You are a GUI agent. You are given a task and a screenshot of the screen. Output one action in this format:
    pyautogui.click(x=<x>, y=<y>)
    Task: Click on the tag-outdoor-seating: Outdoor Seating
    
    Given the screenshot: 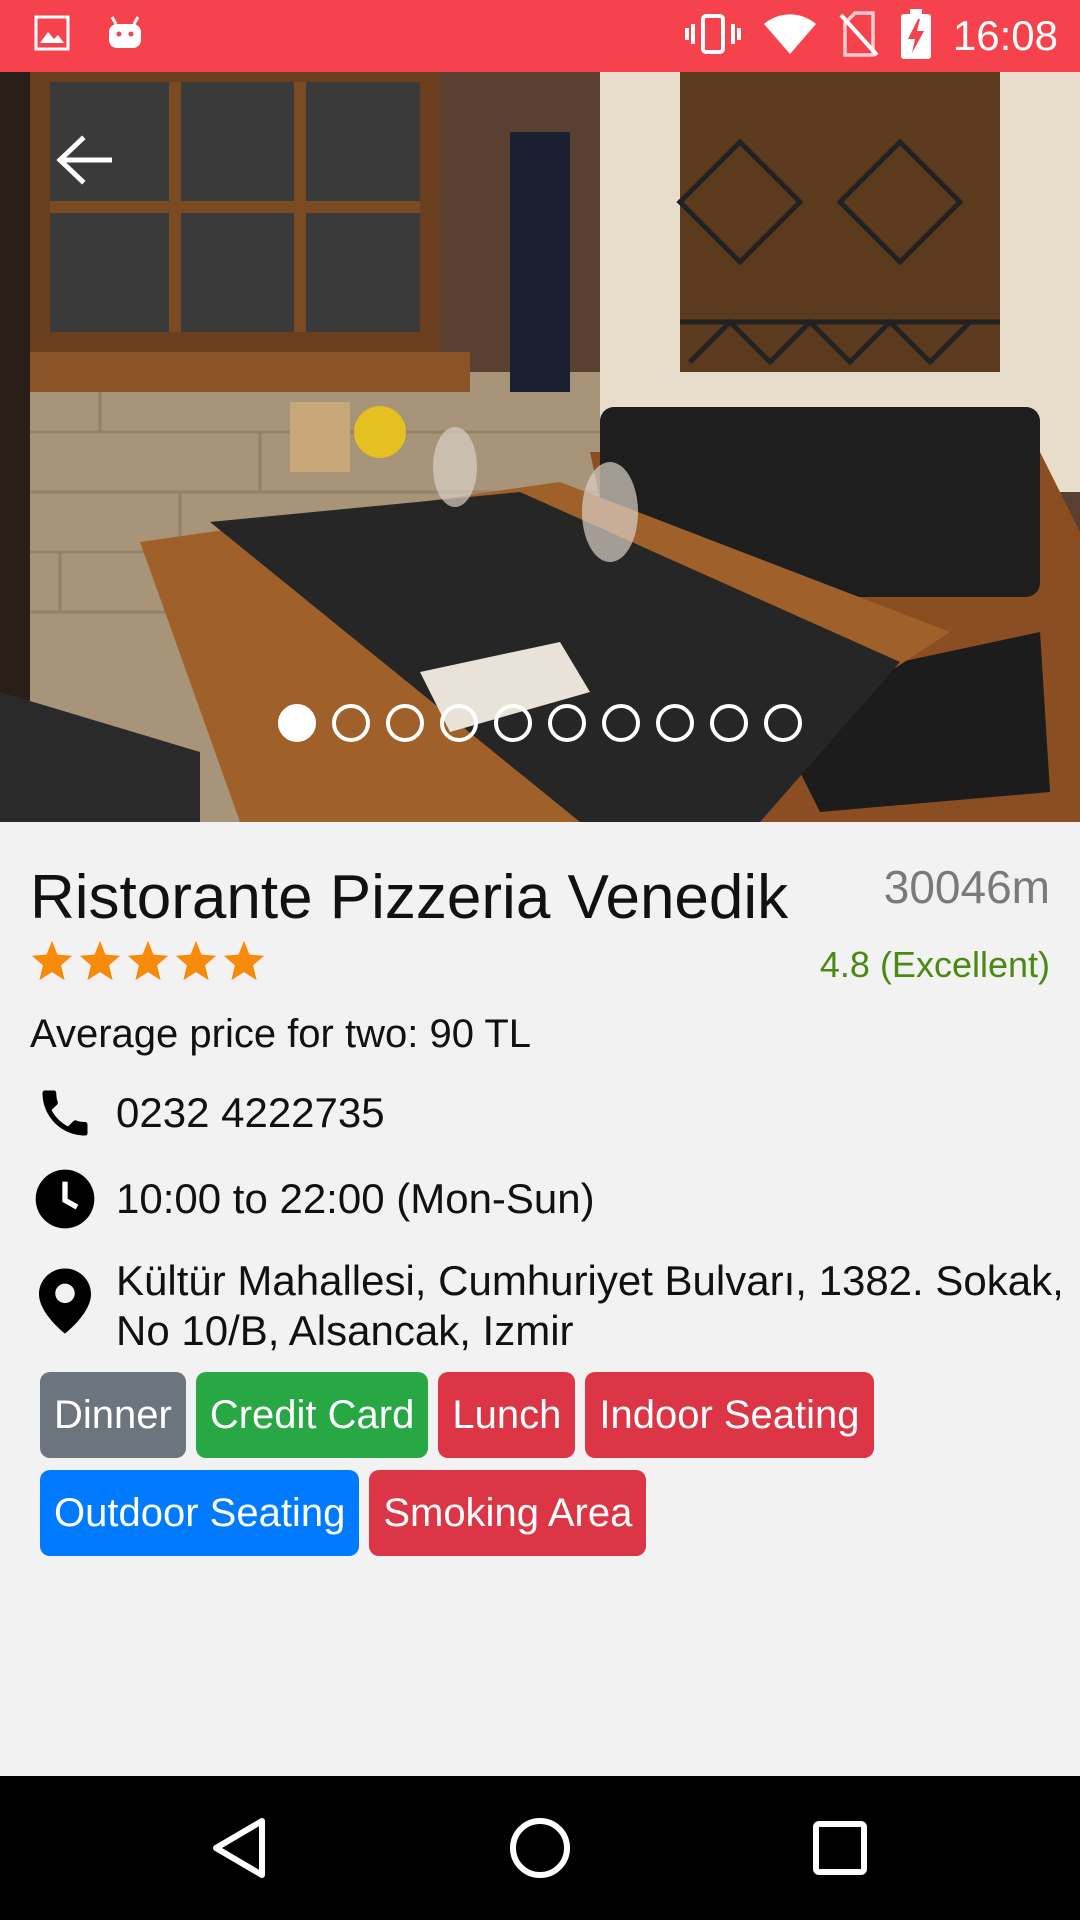 What is the action you would take?
    pyautogui.click(x=200, y=1513)
    